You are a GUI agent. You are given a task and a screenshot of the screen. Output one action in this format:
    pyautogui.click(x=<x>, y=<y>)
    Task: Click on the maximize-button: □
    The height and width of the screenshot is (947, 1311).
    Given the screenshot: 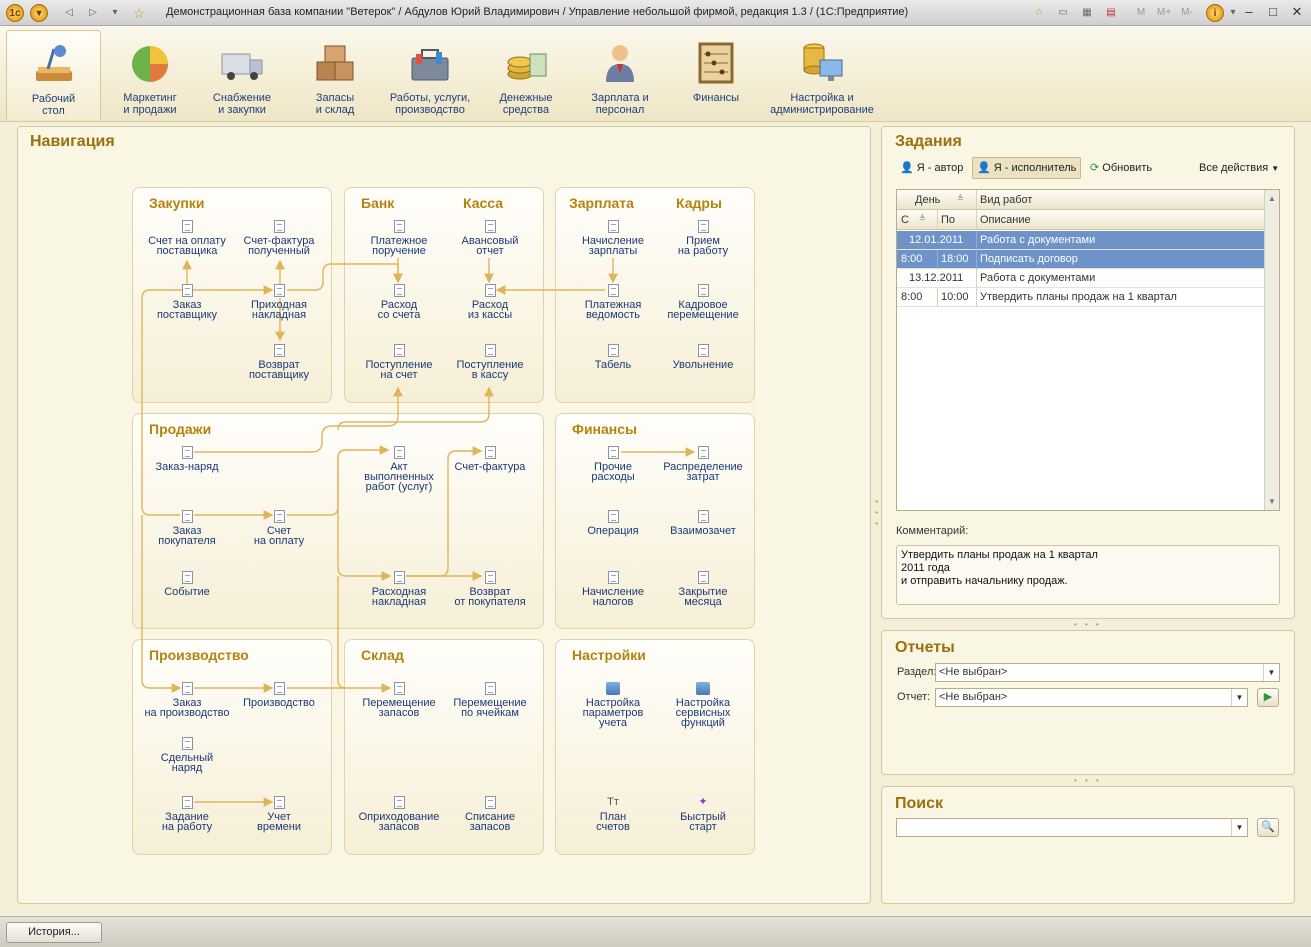 What is the action you would take?
    pyautogui.click(x=1273, y=12)
    